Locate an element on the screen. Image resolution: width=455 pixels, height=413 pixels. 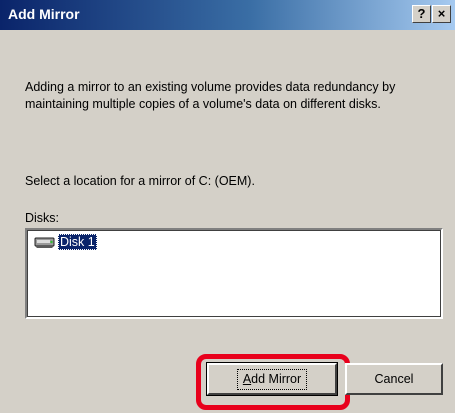
cancel-button: Cancel is located at coordinates (394, 379).